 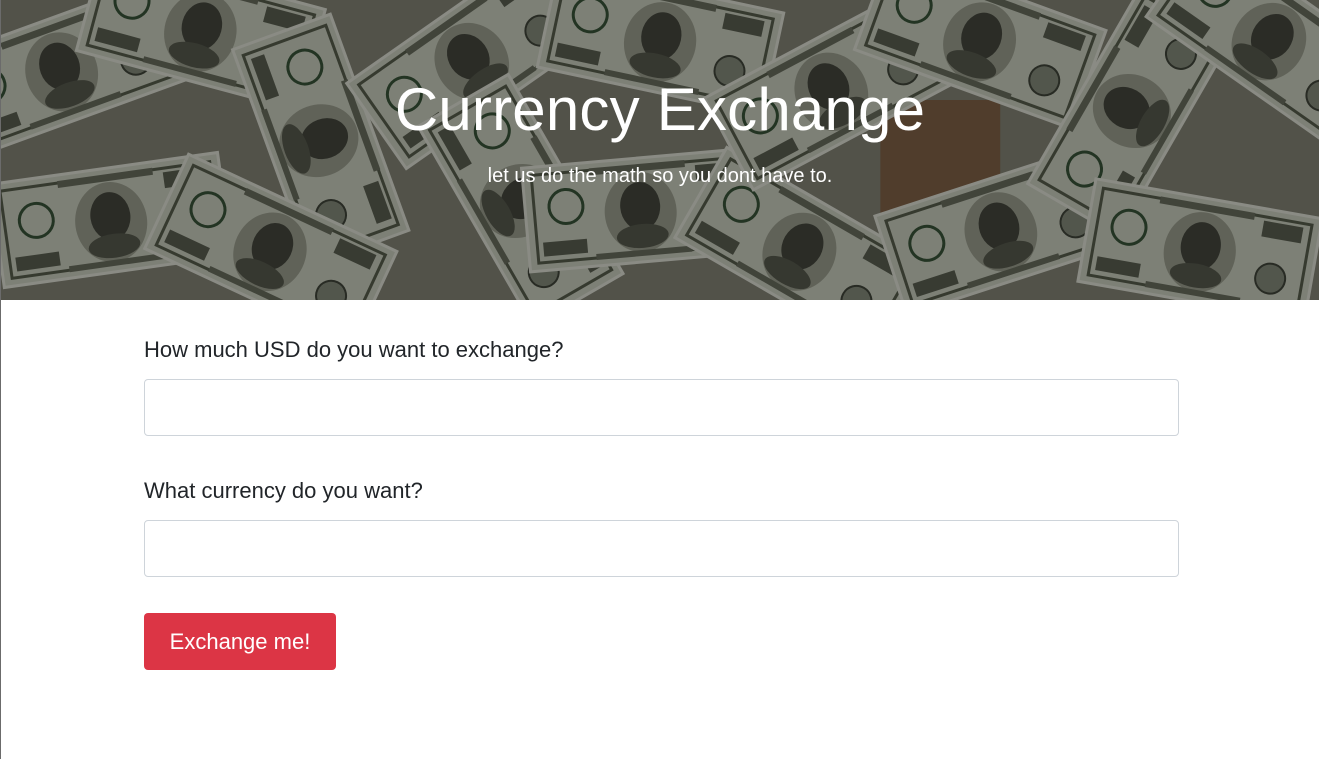 What do you see at coordinates (660, 109) in the screenshot?
I see `page-title: Currency Exchange` at bounding box center [660, 109].